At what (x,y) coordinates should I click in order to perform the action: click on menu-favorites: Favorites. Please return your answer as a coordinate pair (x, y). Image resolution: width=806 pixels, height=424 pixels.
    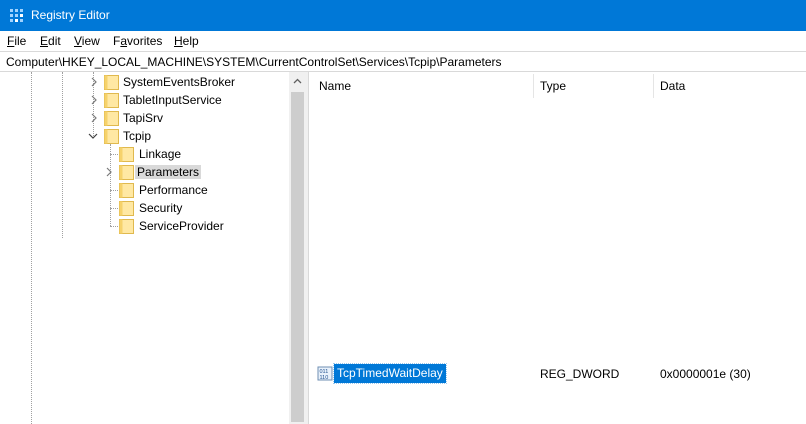
    Looking at the image, I should click on (137, 41).